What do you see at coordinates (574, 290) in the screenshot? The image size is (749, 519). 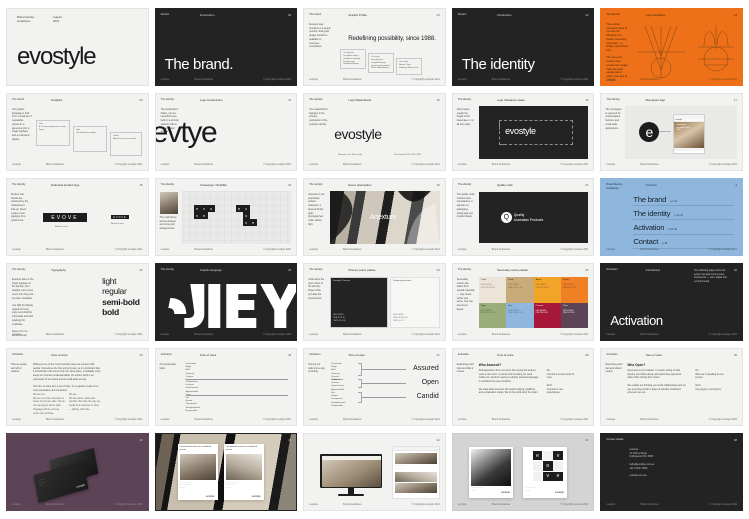 I see `swatch-ember: Ember HEX EF8023 RGB 239 128 35` at bounding box center [574, 290].